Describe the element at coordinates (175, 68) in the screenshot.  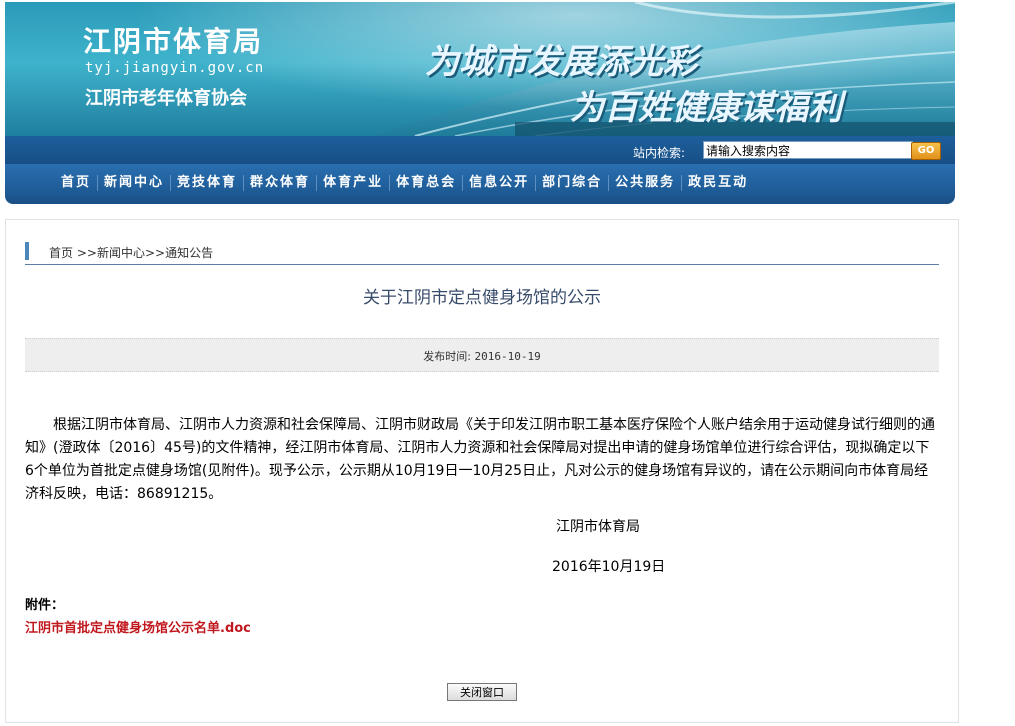
I see `site-url: tyj.jiangyin.gov.cn` at that location.